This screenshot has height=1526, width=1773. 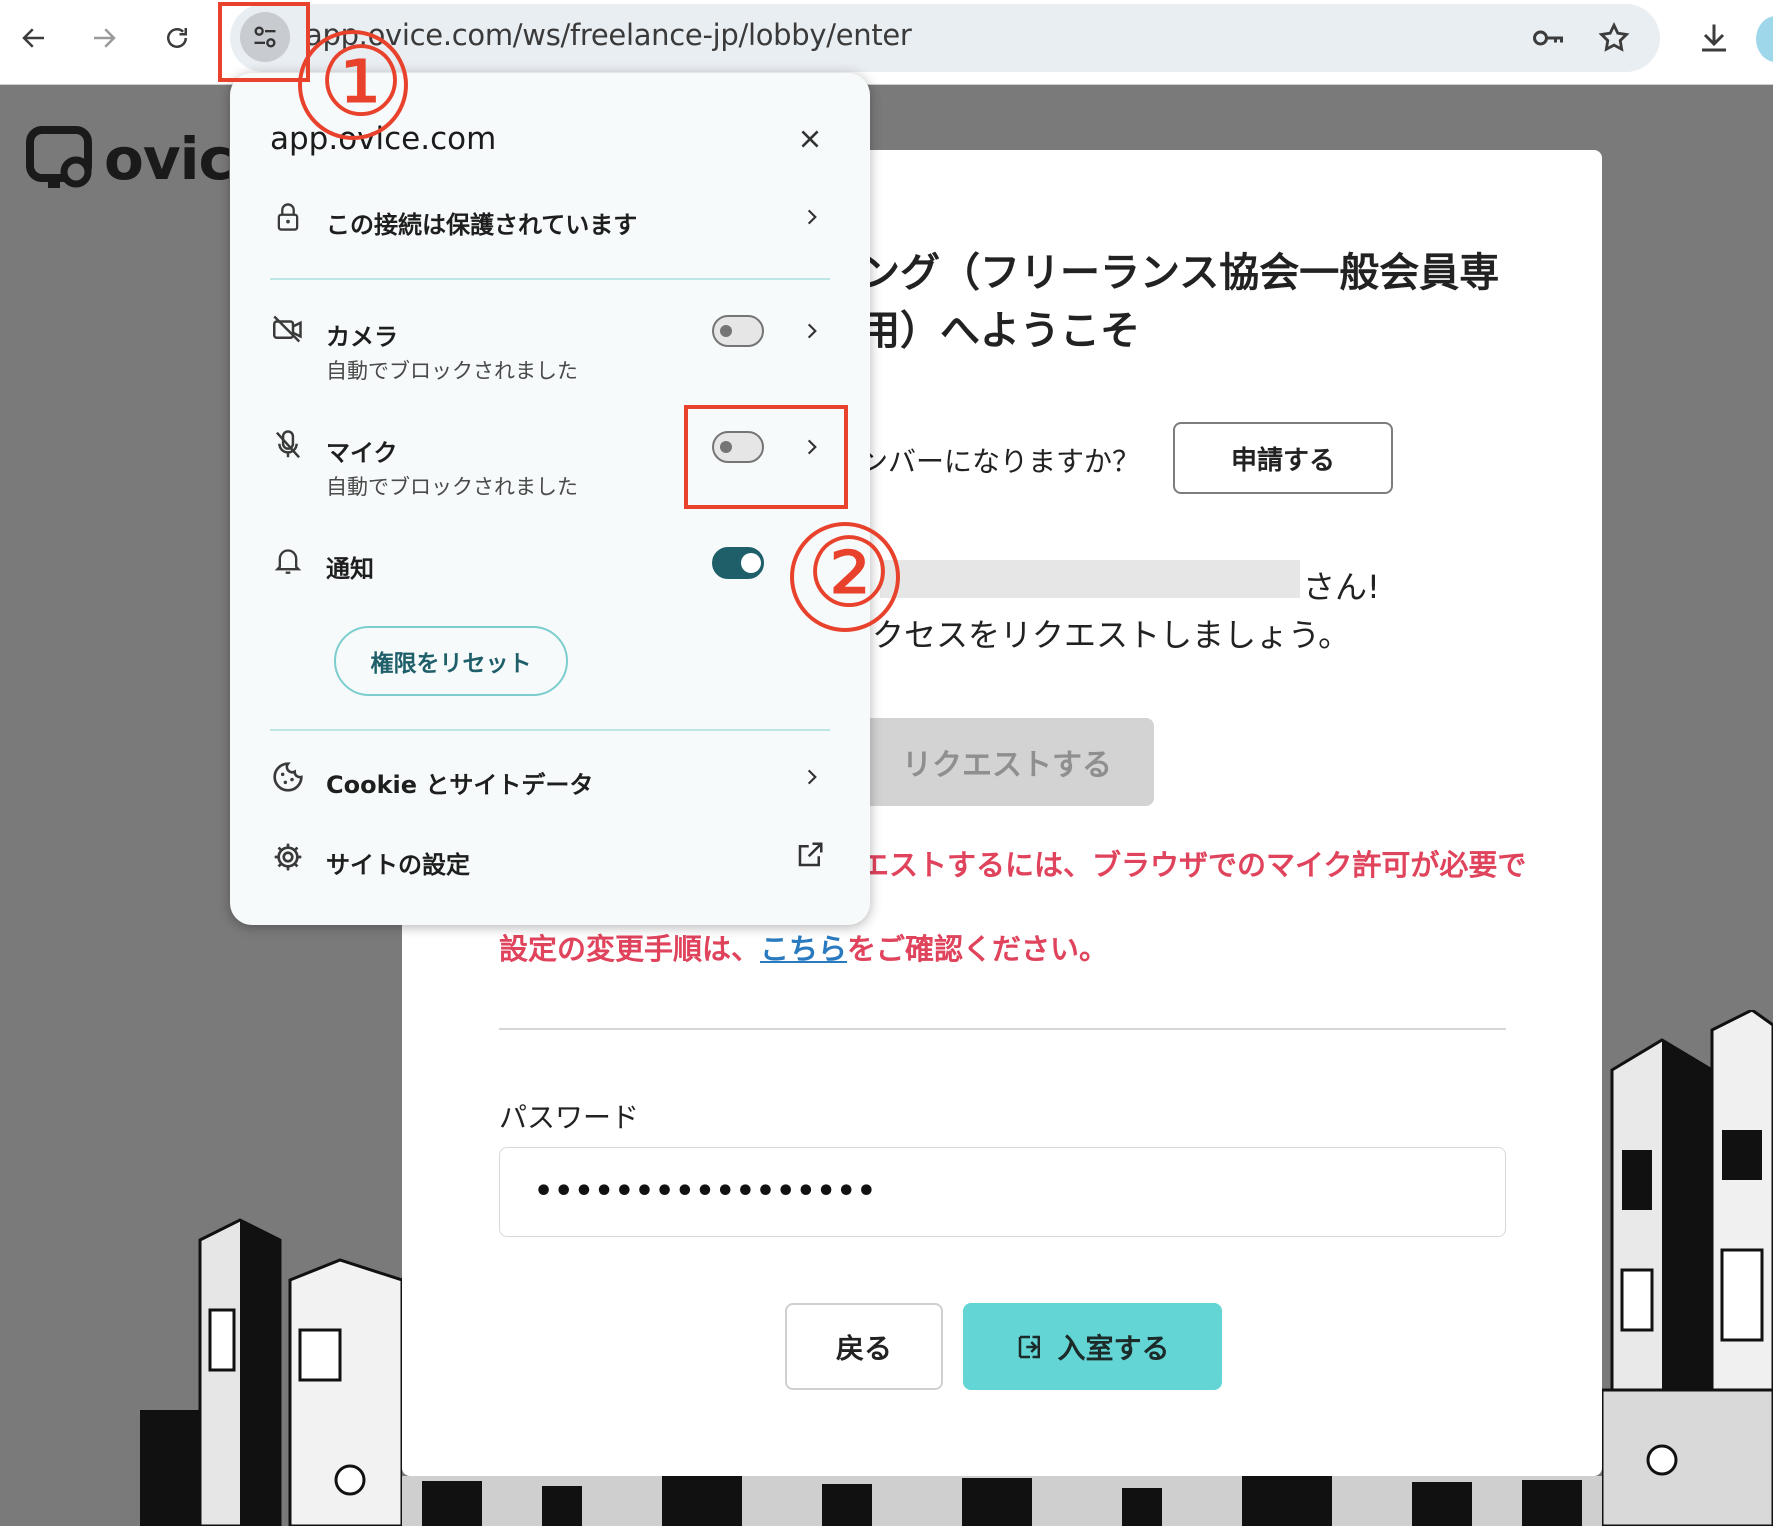 I want to click on notification-toggle, so click(x=738, y=563).